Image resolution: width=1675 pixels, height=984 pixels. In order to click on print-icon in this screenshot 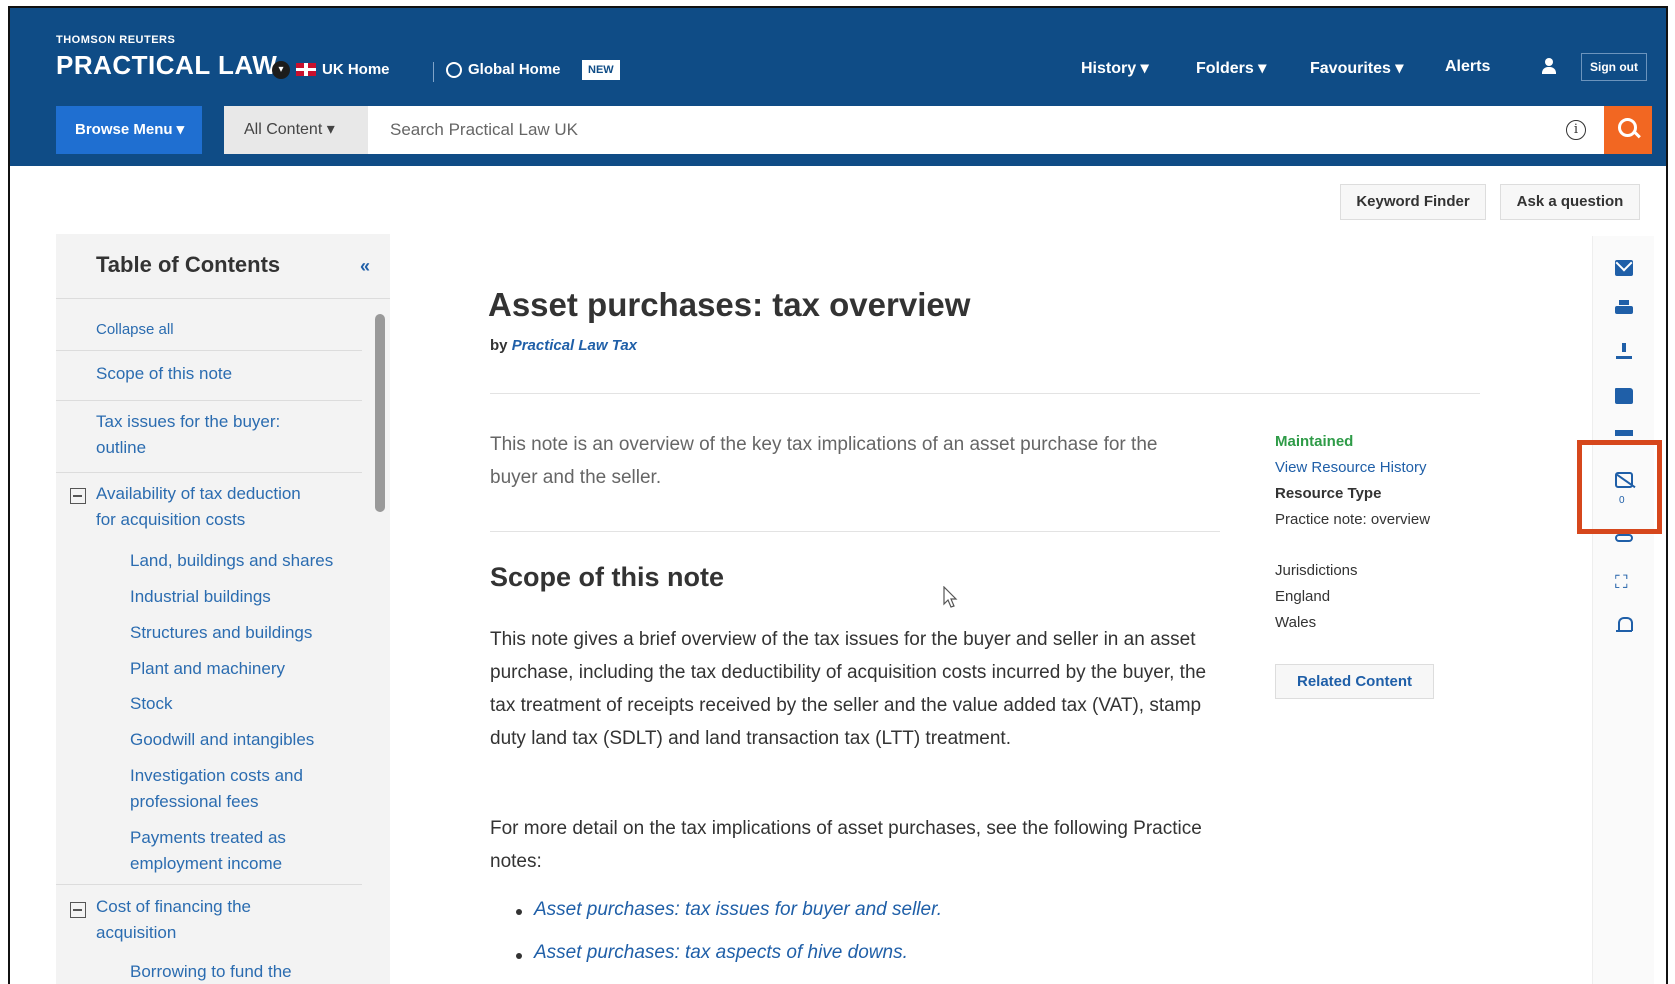, I will do `click(1624, 308)`.